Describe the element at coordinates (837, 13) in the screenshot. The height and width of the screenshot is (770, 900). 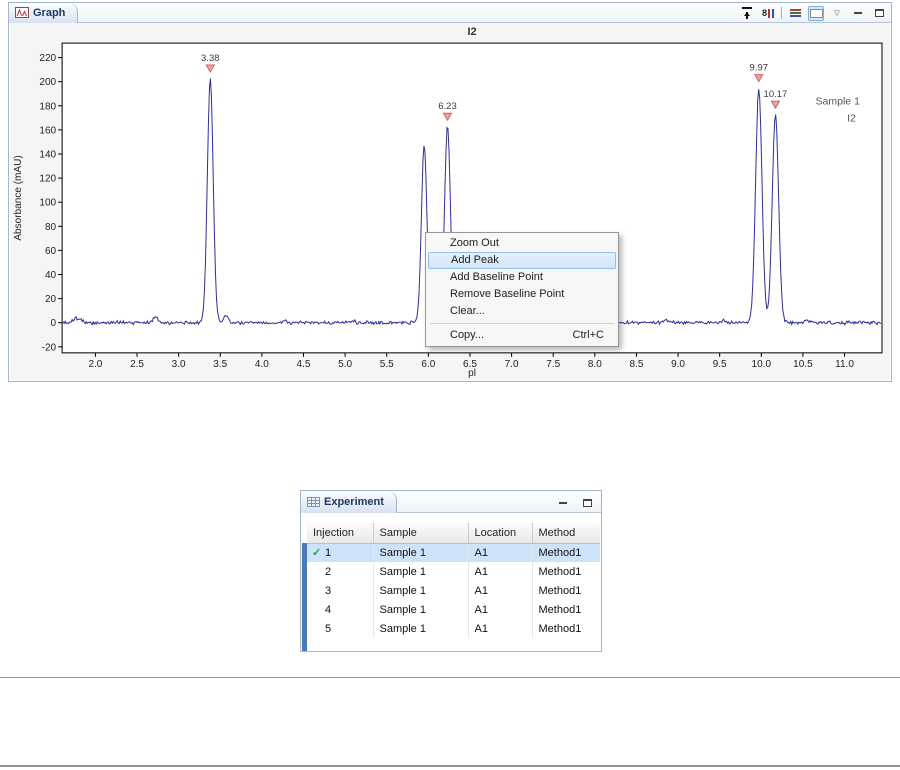
I see `view-menu-icon: ▽` at that location.